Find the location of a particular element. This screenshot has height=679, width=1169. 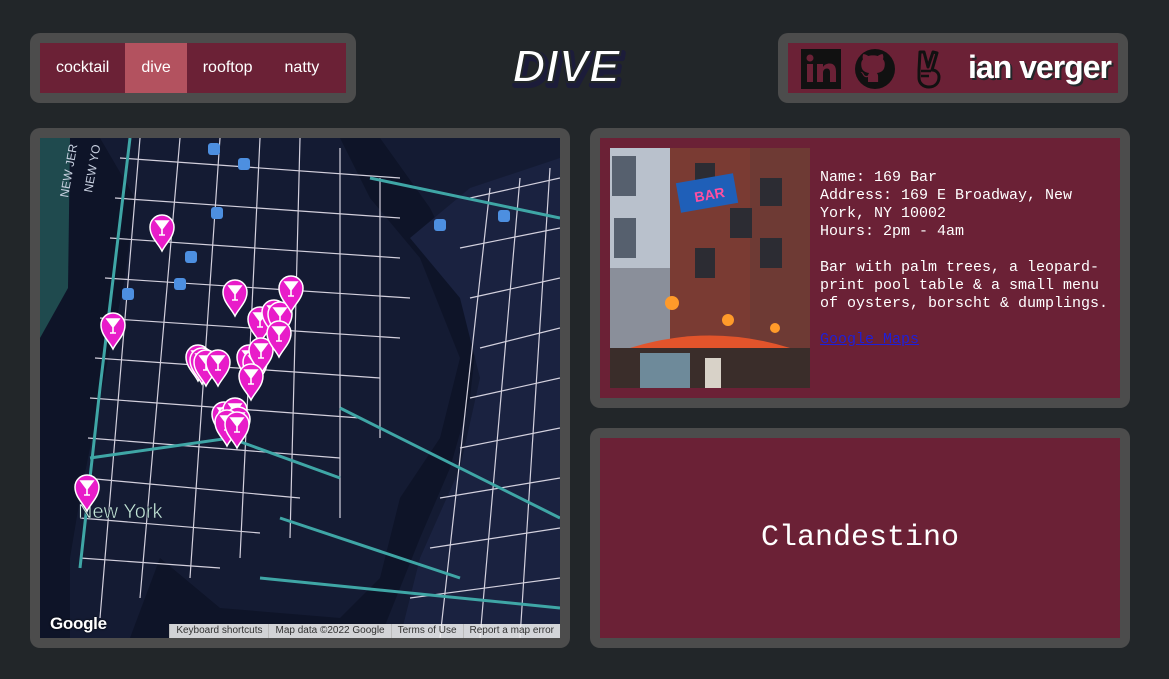

nav-natty-button: natty is located at coordinates (302, 68).